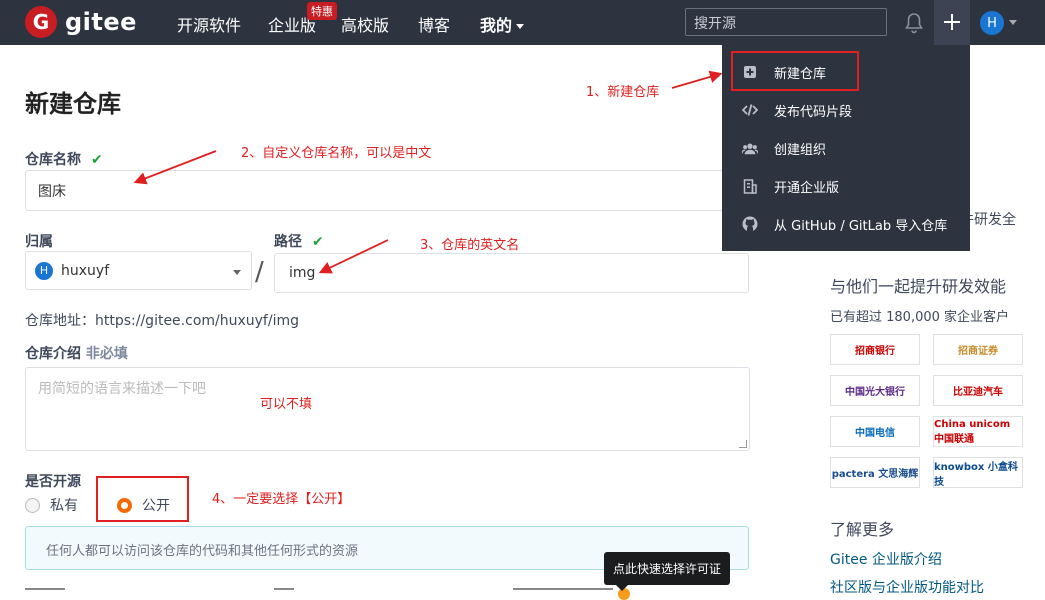 This screenshot has height=600, width=1045. I want to click on arrow-to-path, so click(353, 256).